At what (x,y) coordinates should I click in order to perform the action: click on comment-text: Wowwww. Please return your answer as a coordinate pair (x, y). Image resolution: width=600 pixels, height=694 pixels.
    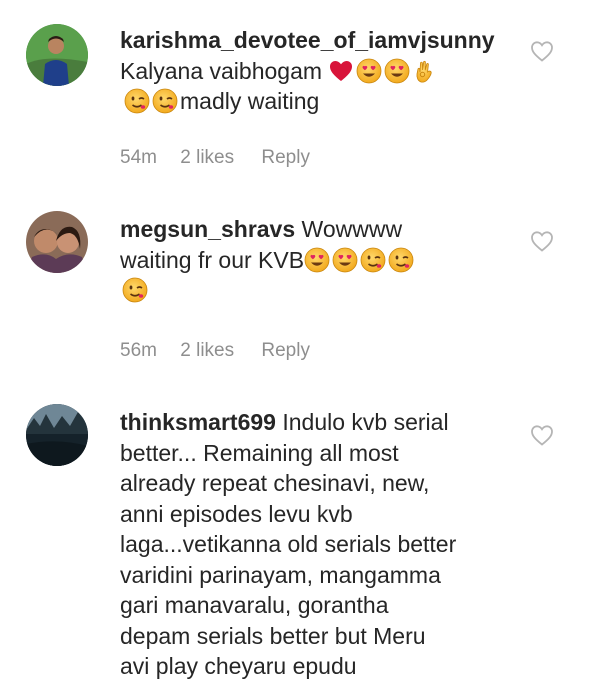
    Looking at the image, I should click on (352, 229).